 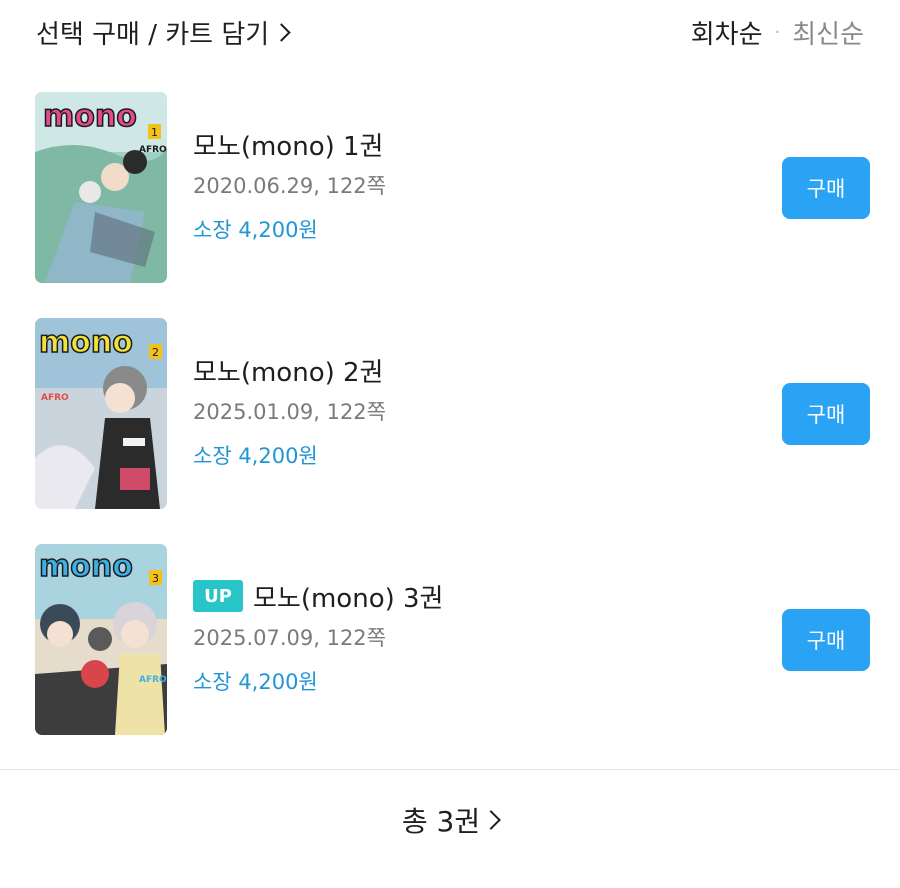 I want to click on item-info: 모노(mono) 1권 2020.06.29, 122쪽 소장 4,200원, so click(x=289, y=185).